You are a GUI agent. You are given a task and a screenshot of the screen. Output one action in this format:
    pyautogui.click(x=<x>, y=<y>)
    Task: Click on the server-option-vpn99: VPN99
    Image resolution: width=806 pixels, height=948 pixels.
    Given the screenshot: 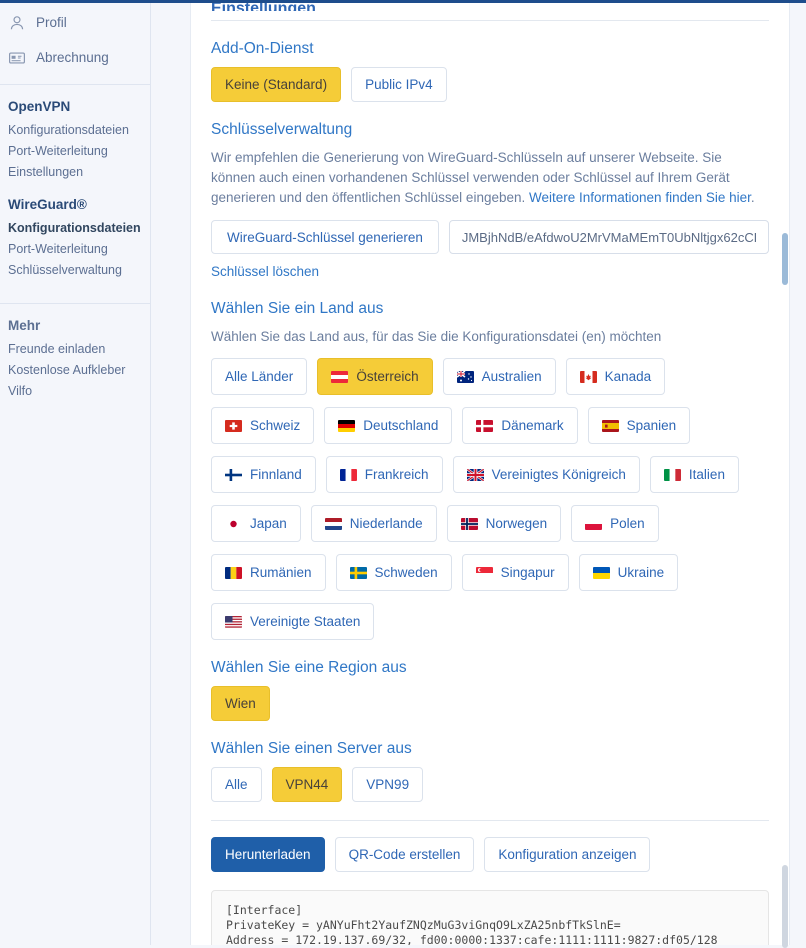 What is the action you would take?
    pyautogui.click(x=388, y=784)
    